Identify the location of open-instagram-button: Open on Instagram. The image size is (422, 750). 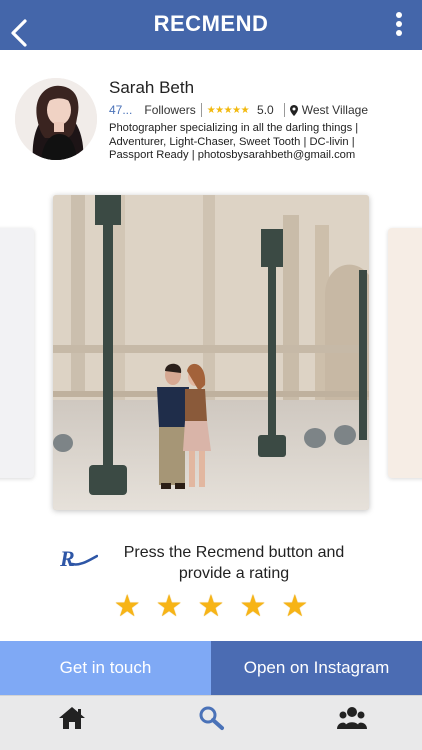
(316, 668).